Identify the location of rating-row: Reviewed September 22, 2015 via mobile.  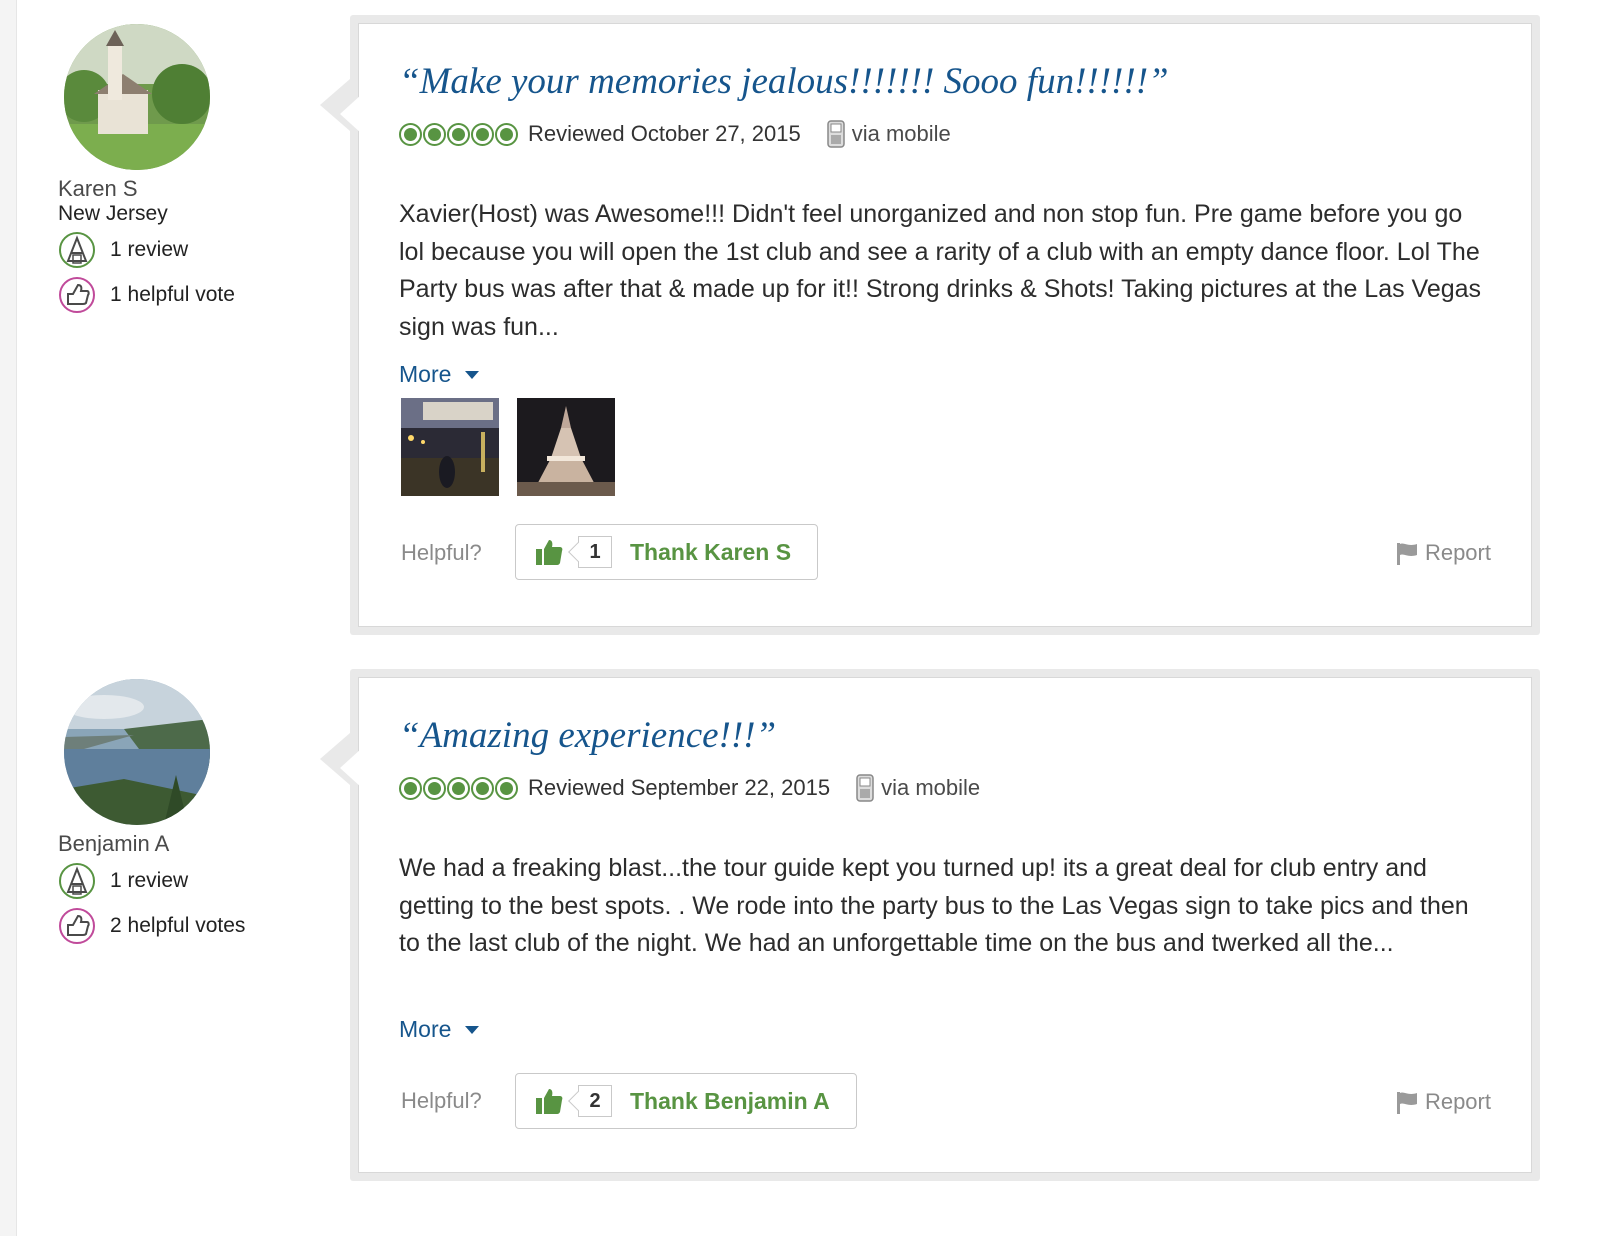
(689, 788).